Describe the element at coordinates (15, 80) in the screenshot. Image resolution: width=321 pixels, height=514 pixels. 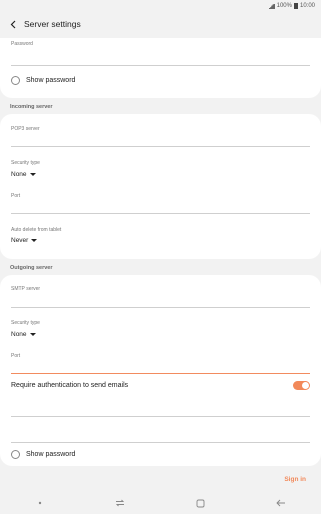
I see `show-password-radio` at that location.